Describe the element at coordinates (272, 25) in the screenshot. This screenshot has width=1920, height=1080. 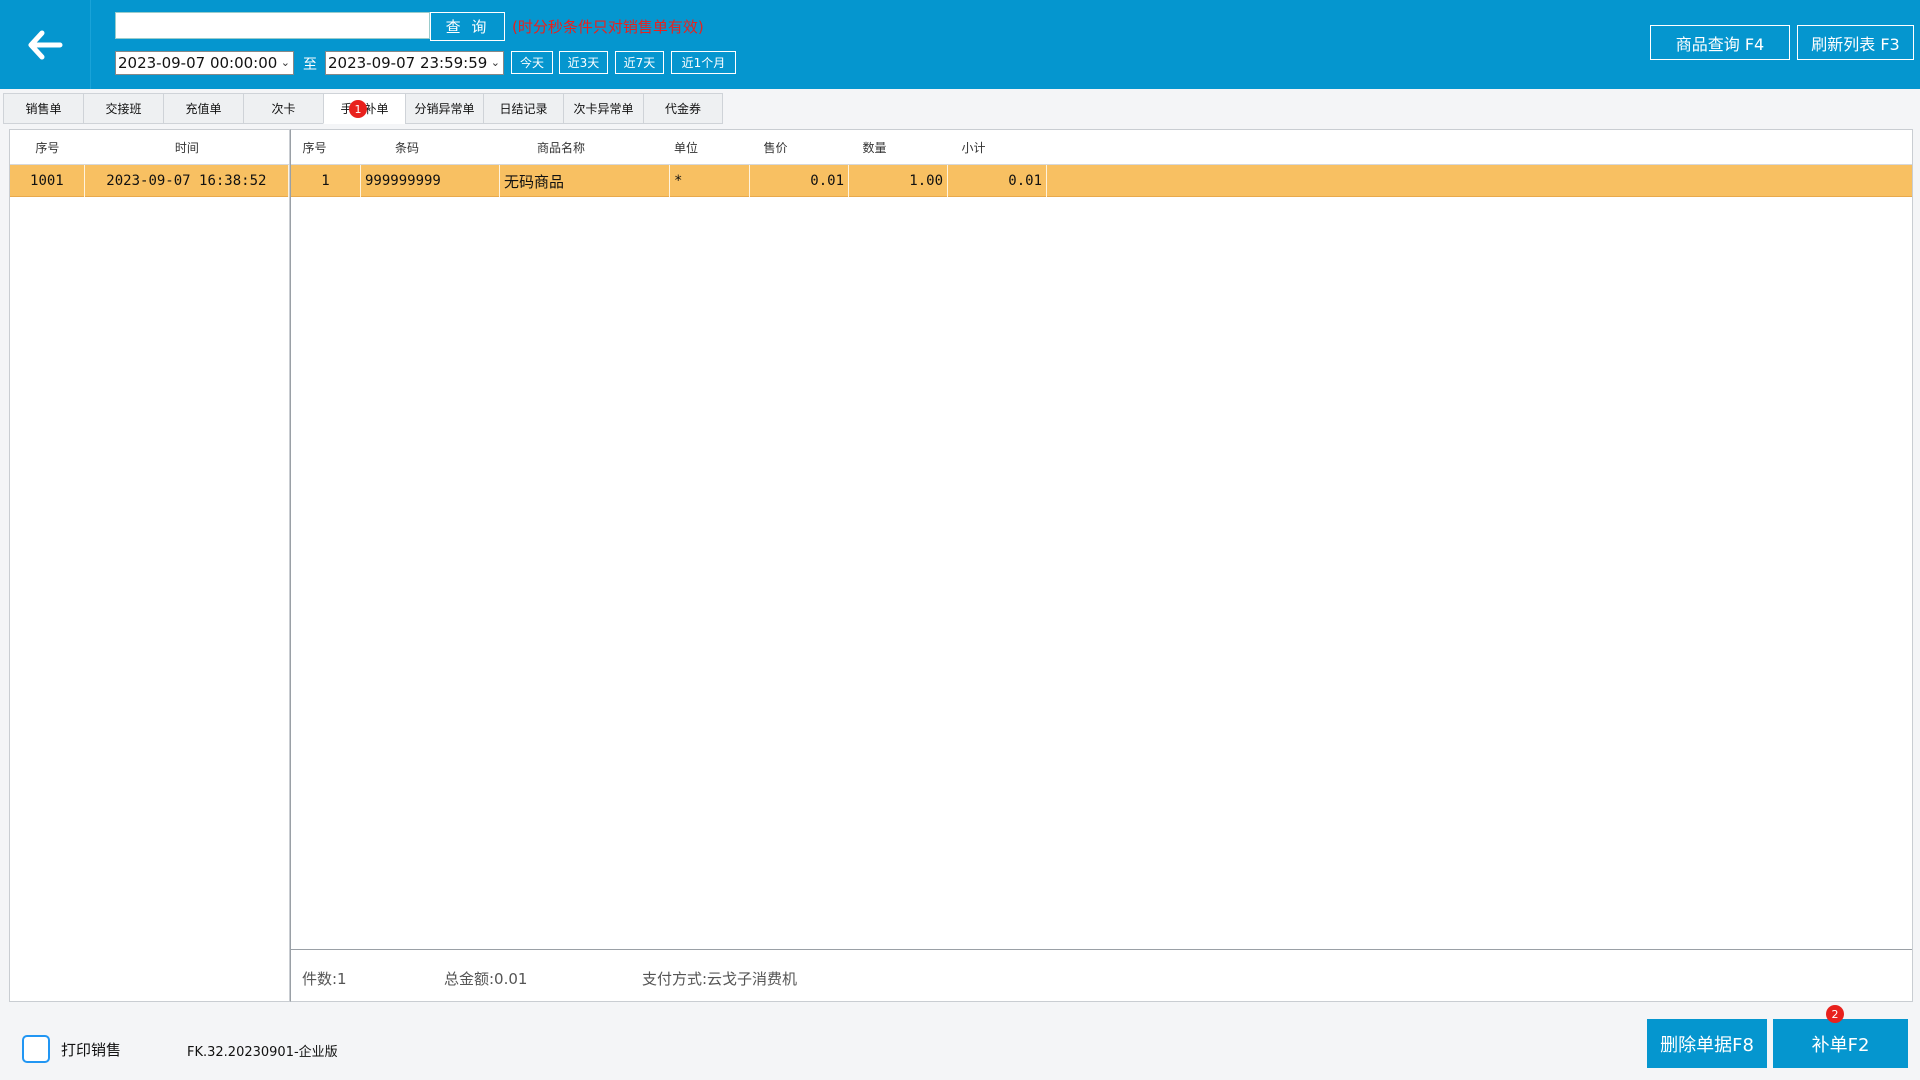
I see `search-input` at that location.